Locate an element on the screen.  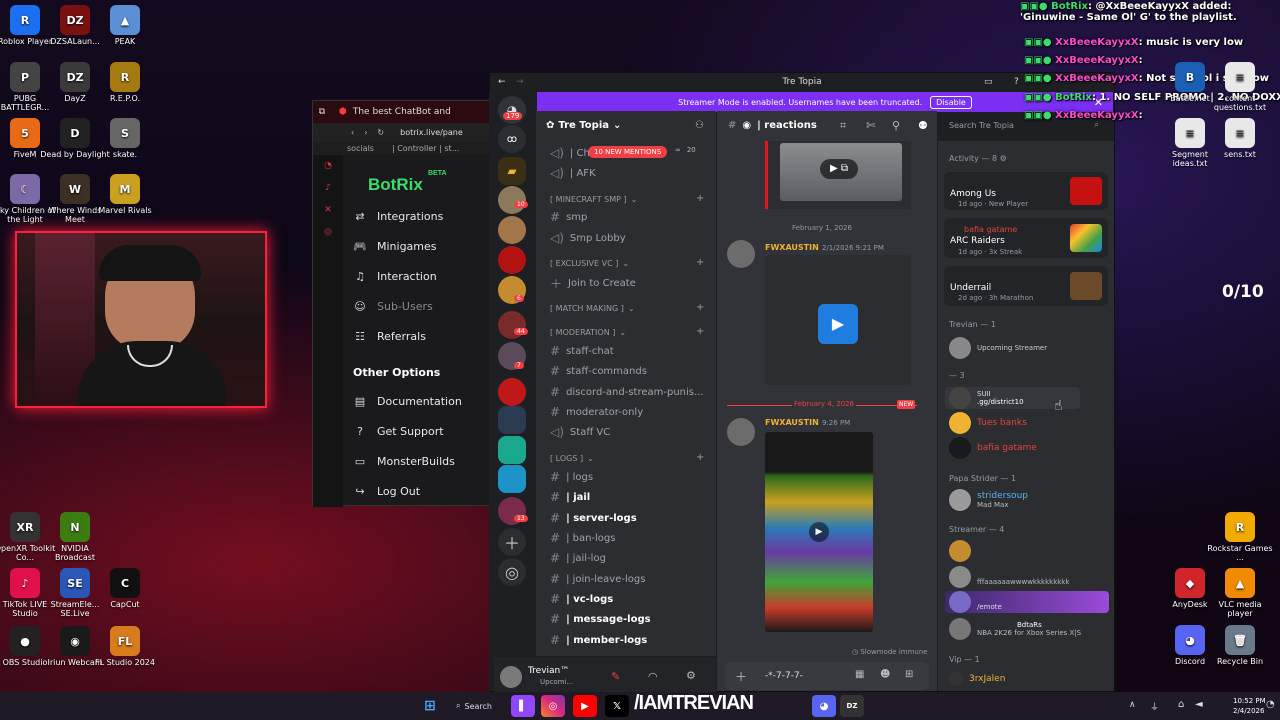
disable-button: Disable is located at coordinates (951, 102).